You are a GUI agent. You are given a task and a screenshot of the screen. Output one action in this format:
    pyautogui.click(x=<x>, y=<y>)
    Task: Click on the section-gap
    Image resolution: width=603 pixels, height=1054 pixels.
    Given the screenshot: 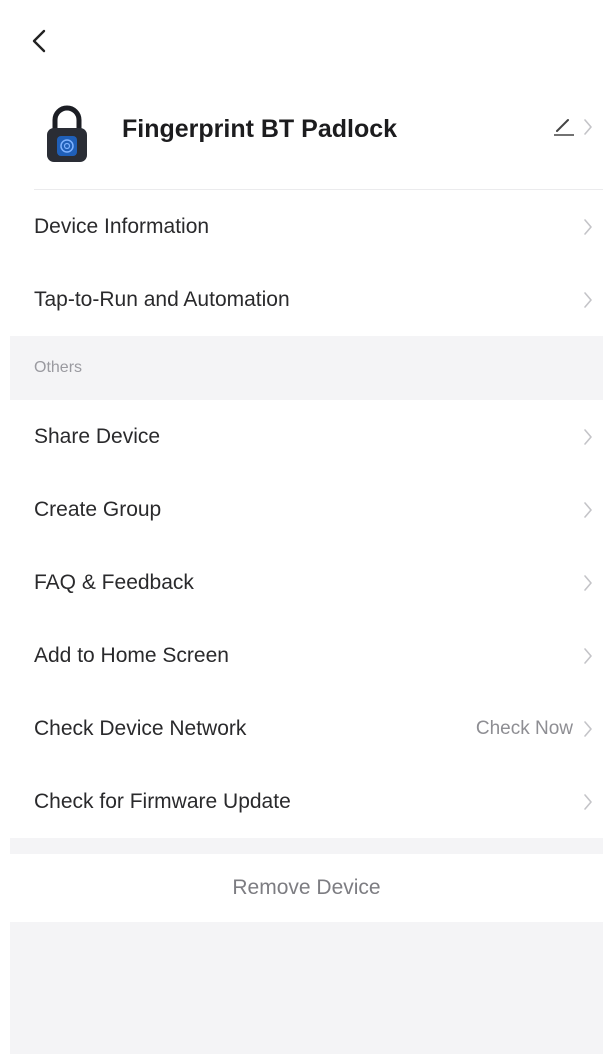 What is the action you would take?
    pyautogui.click(x=306, y=846)
    